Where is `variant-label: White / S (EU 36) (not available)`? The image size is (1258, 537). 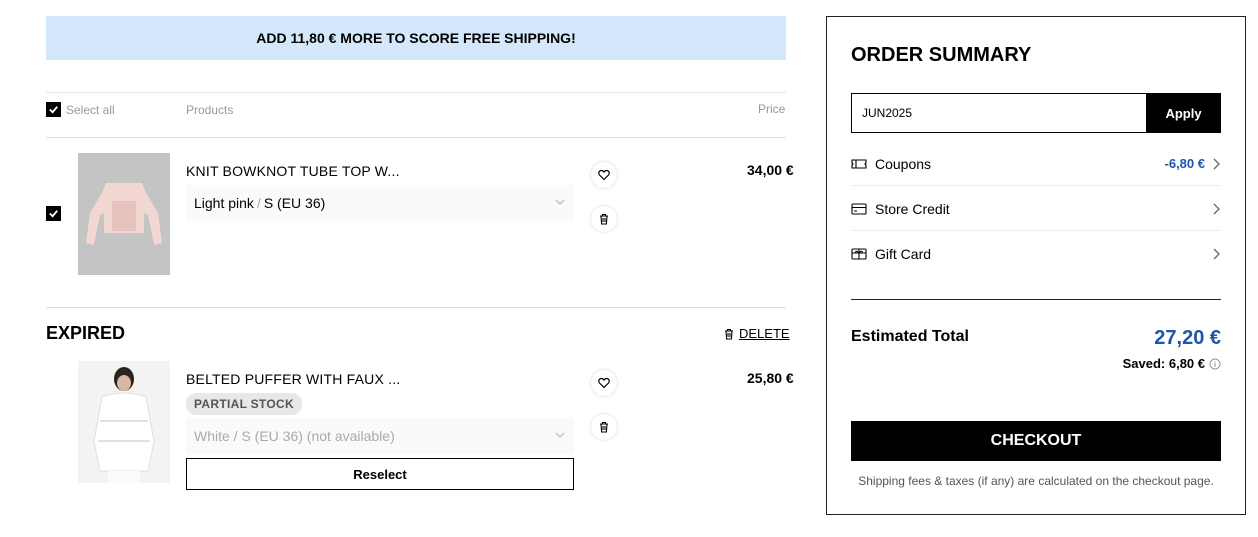
variant-label: White / S (EU 36) (not available) is located at coordinates (294, 436).